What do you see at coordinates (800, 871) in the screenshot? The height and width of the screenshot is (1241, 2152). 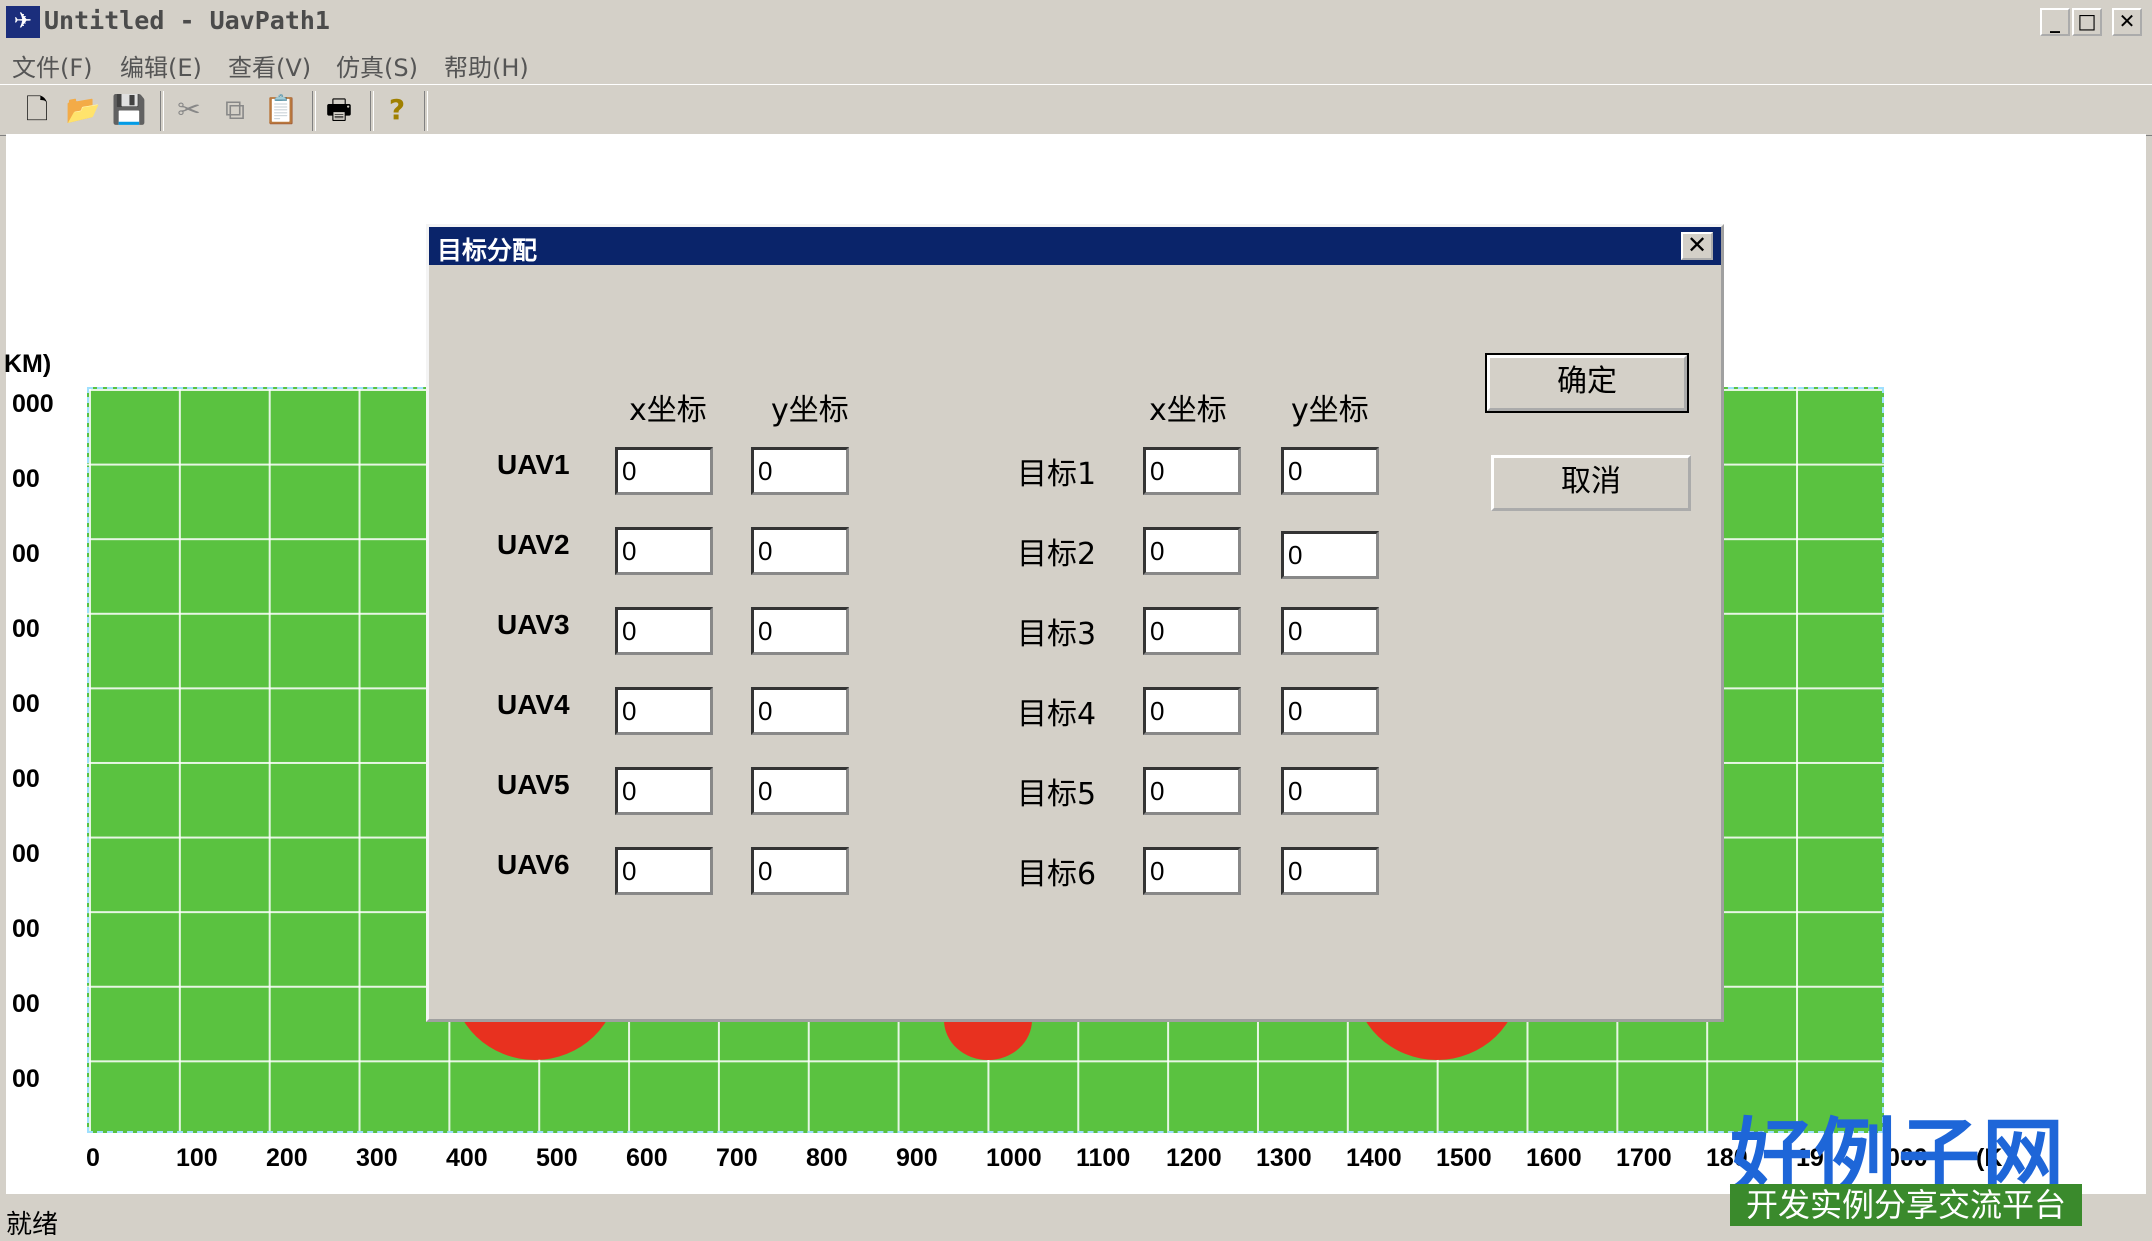 I see `uav6-y-input` at bounding box center [800, 871].